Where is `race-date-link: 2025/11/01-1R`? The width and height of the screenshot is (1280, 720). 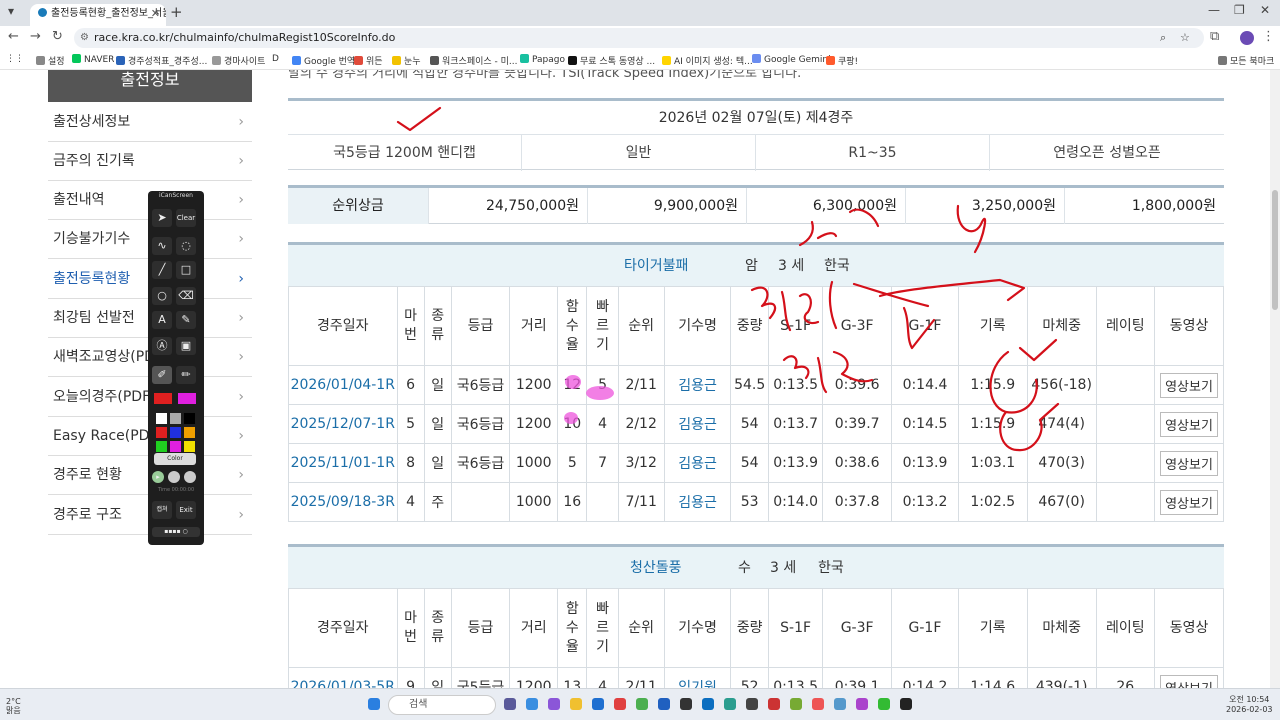 race-date-link: 2025/11/01-1R is located at coordinates (343, 463).